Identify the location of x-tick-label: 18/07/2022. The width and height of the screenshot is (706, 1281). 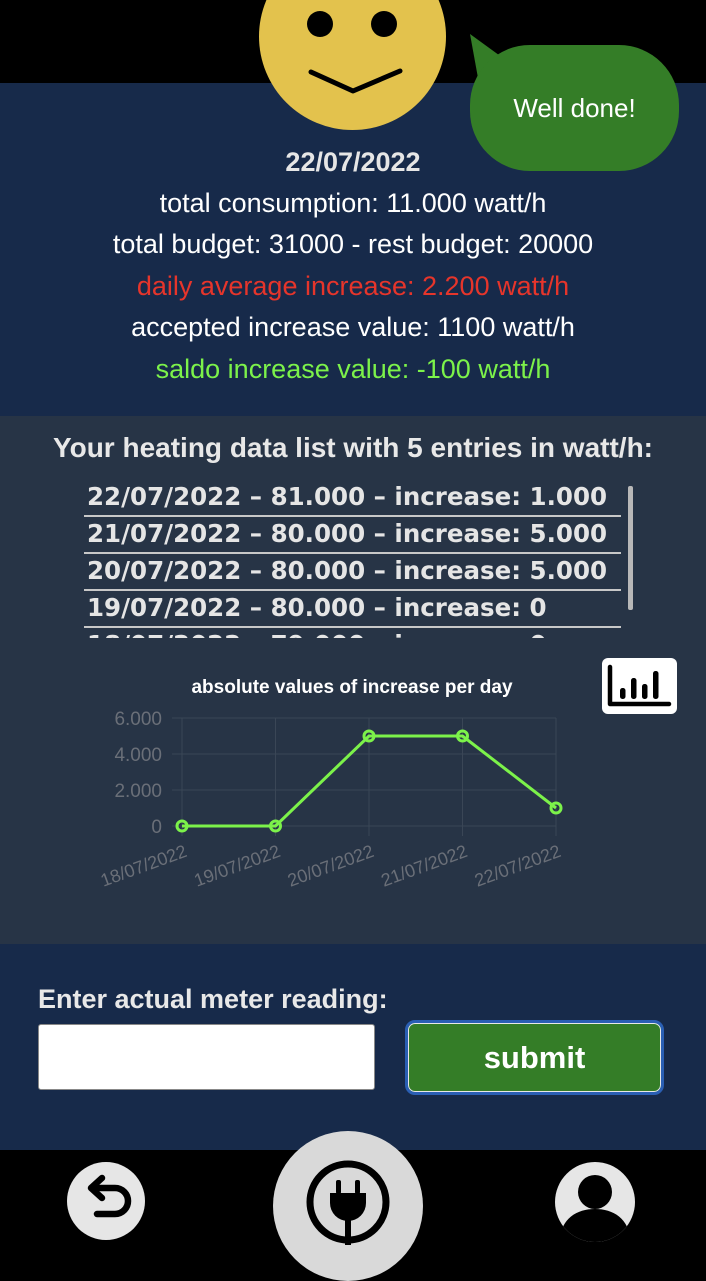
(144, 866).